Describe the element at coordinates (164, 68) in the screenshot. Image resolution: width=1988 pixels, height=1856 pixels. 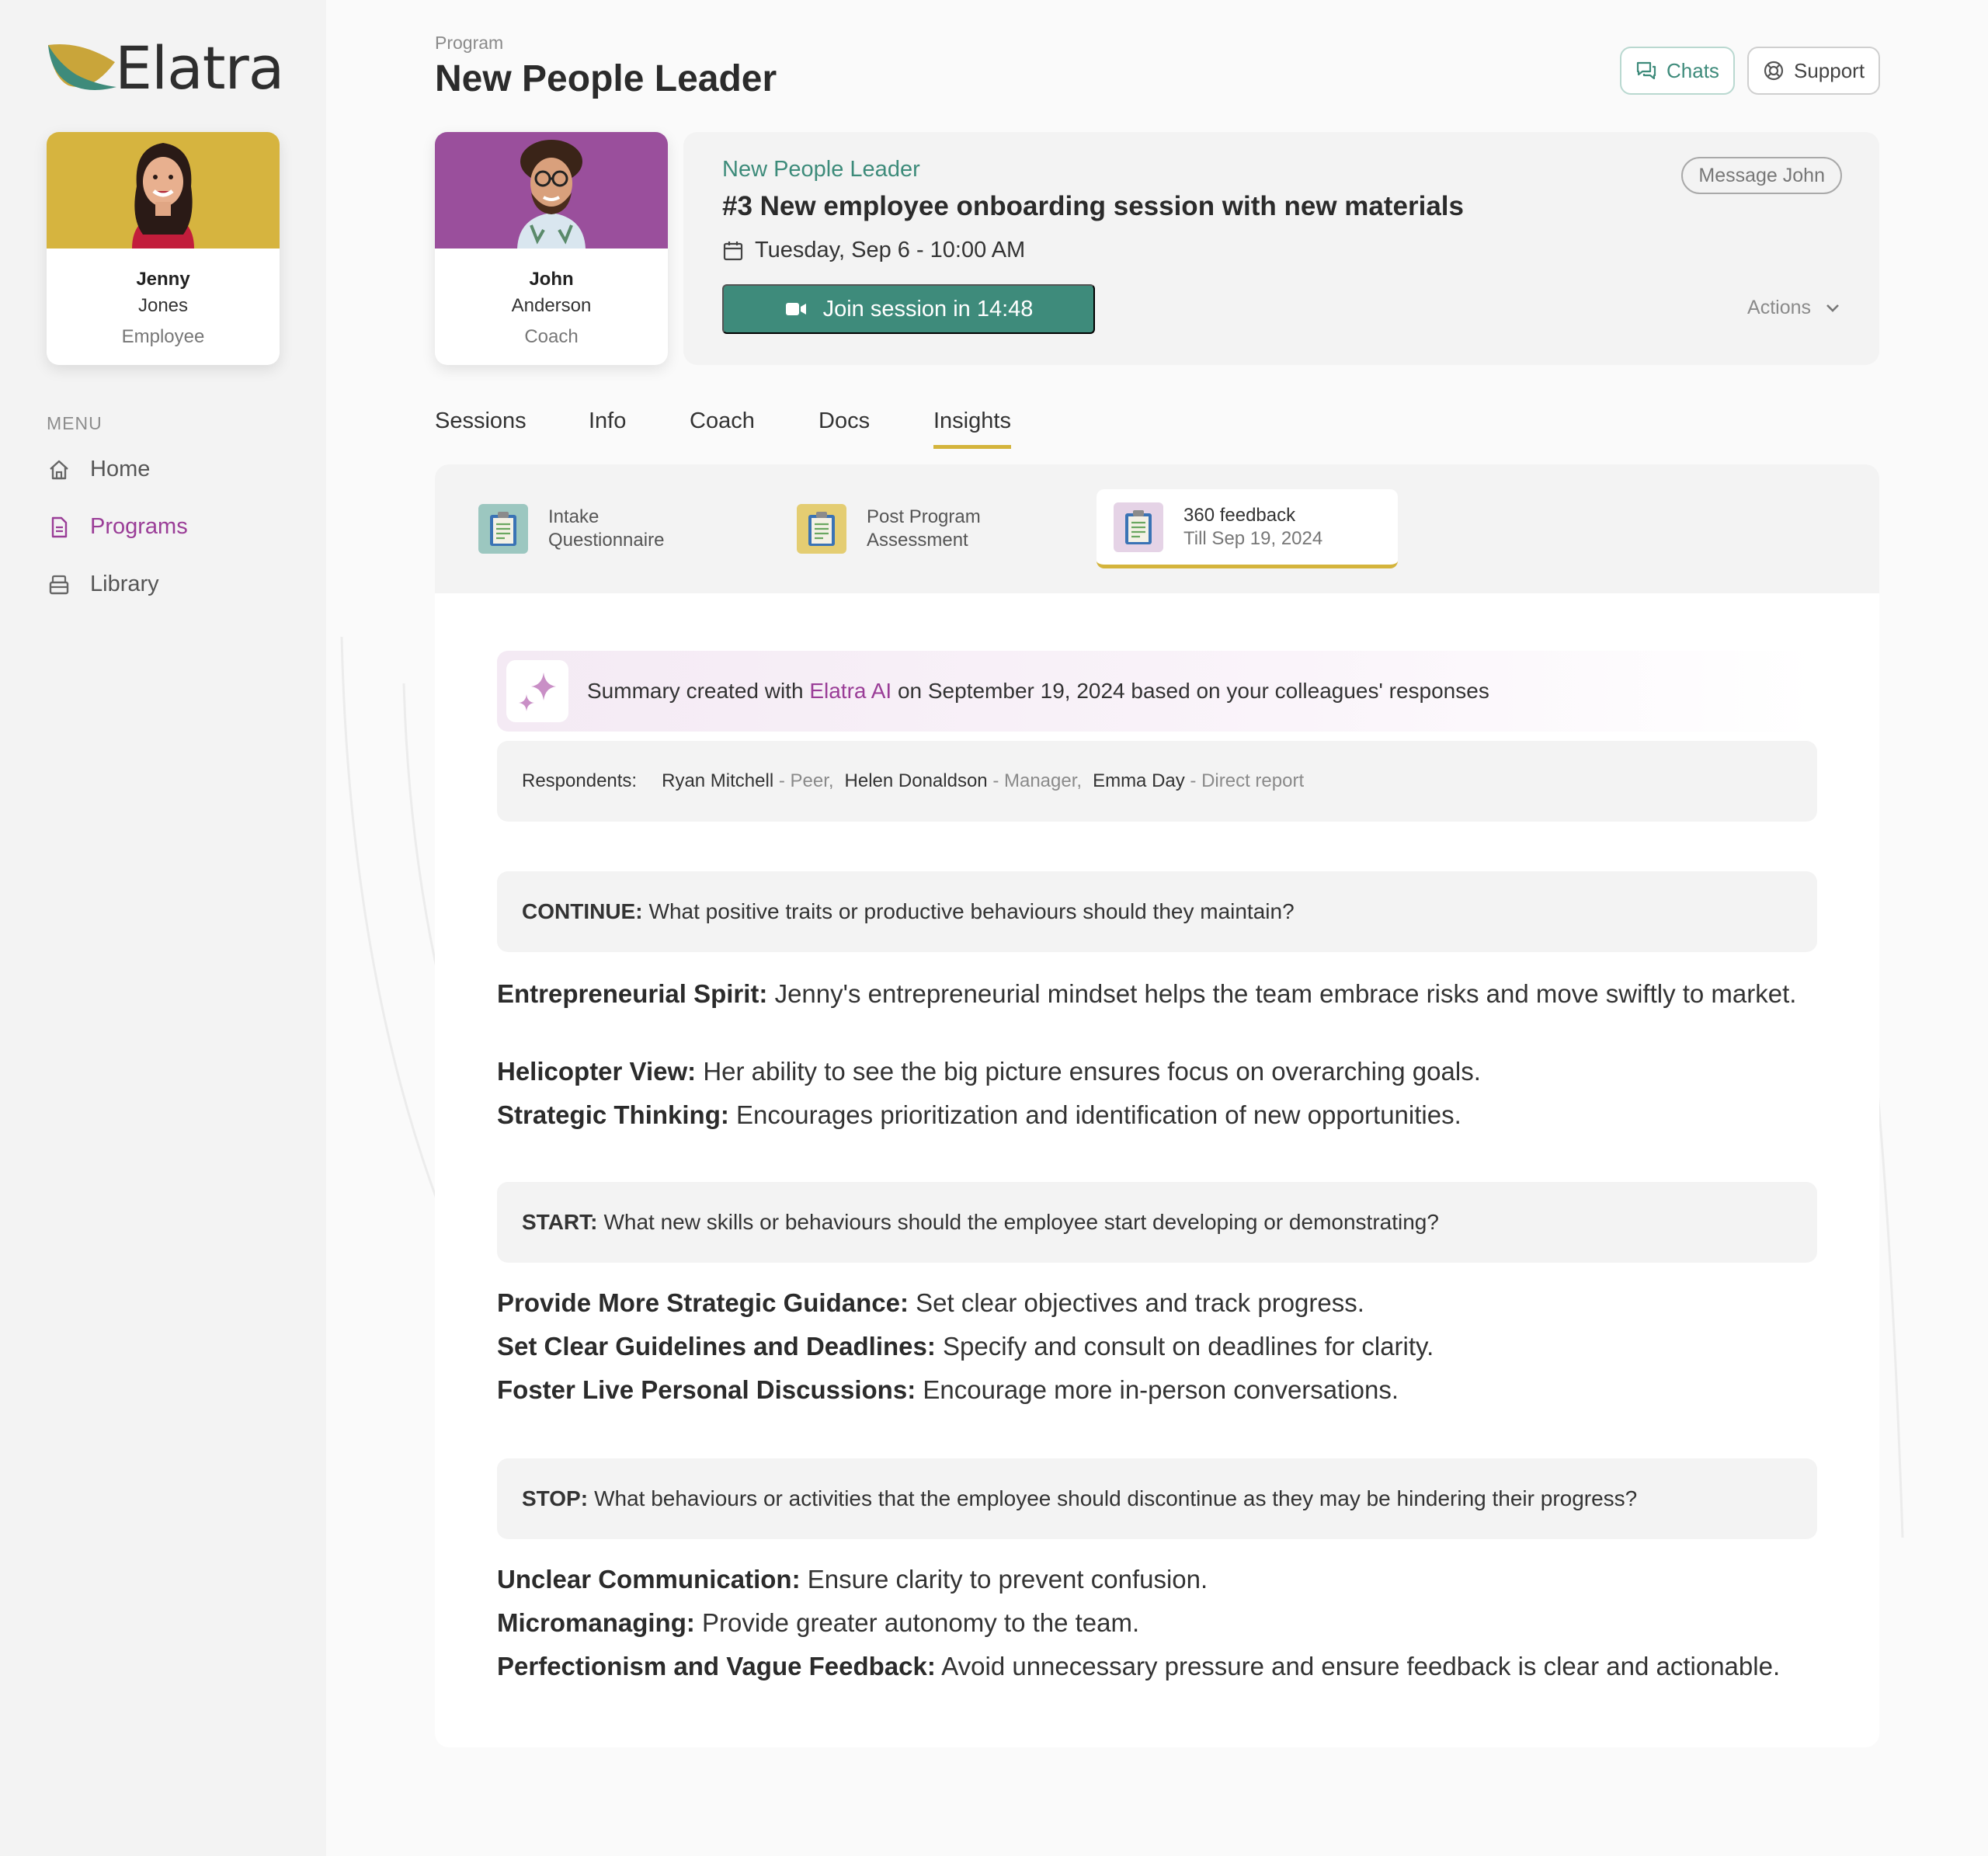
I see `brand-logo: Elatra` at that location.